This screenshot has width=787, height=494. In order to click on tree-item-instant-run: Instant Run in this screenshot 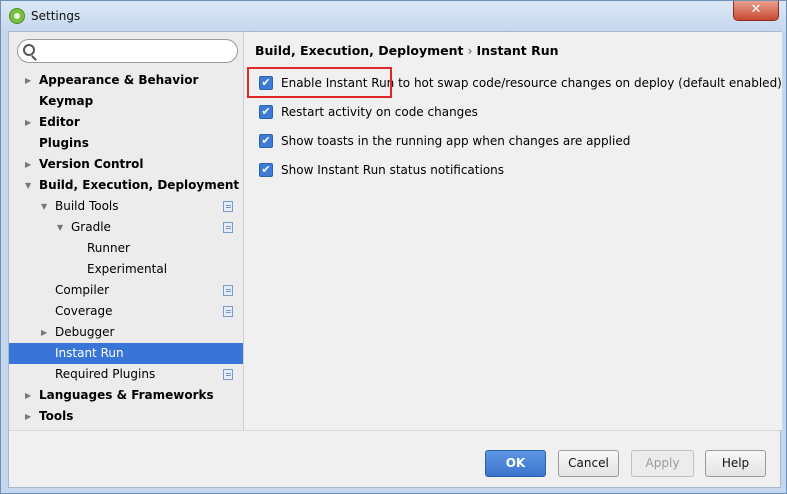, I will do `click(126, 353)`.